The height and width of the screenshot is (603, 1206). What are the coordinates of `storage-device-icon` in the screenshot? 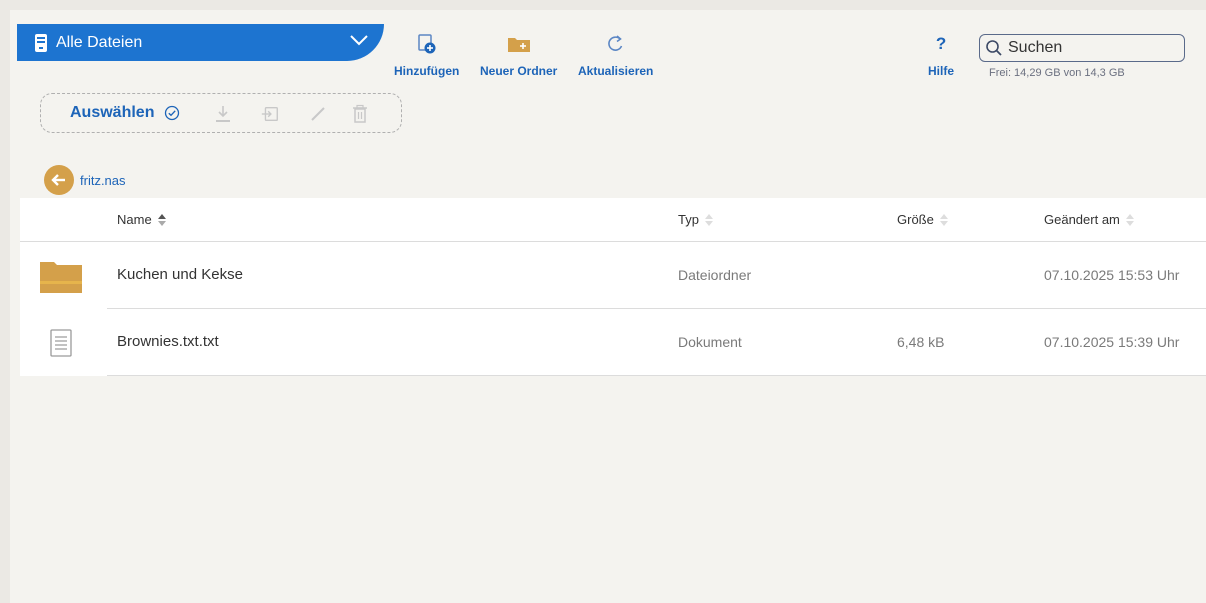 It's located at (42, 43).